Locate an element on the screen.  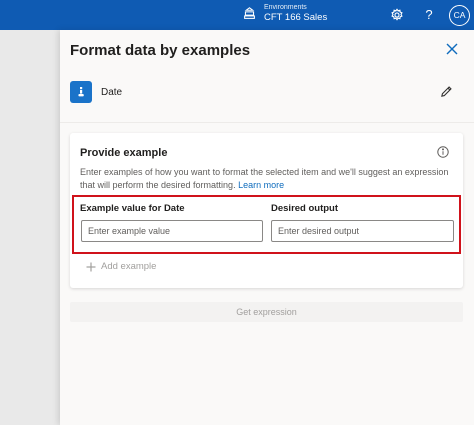
gear-icon is located at coordinates (397, 15).